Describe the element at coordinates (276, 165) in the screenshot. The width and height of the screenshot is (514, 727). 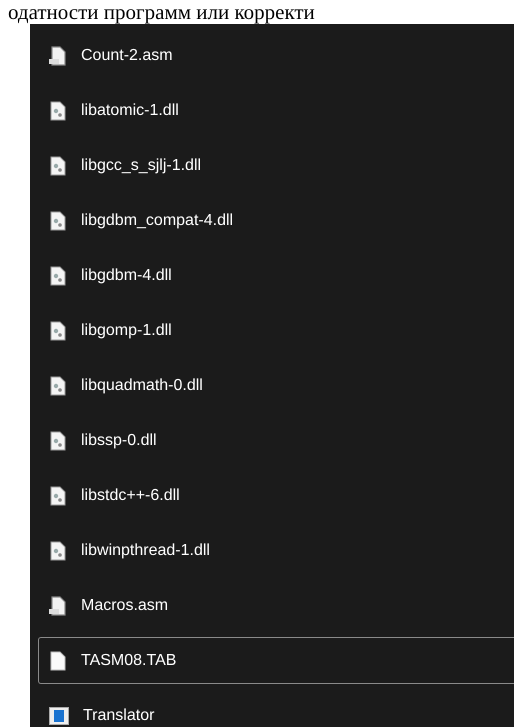
I see `file-item: libgcc_s_sjlj-1.dll` at that location.